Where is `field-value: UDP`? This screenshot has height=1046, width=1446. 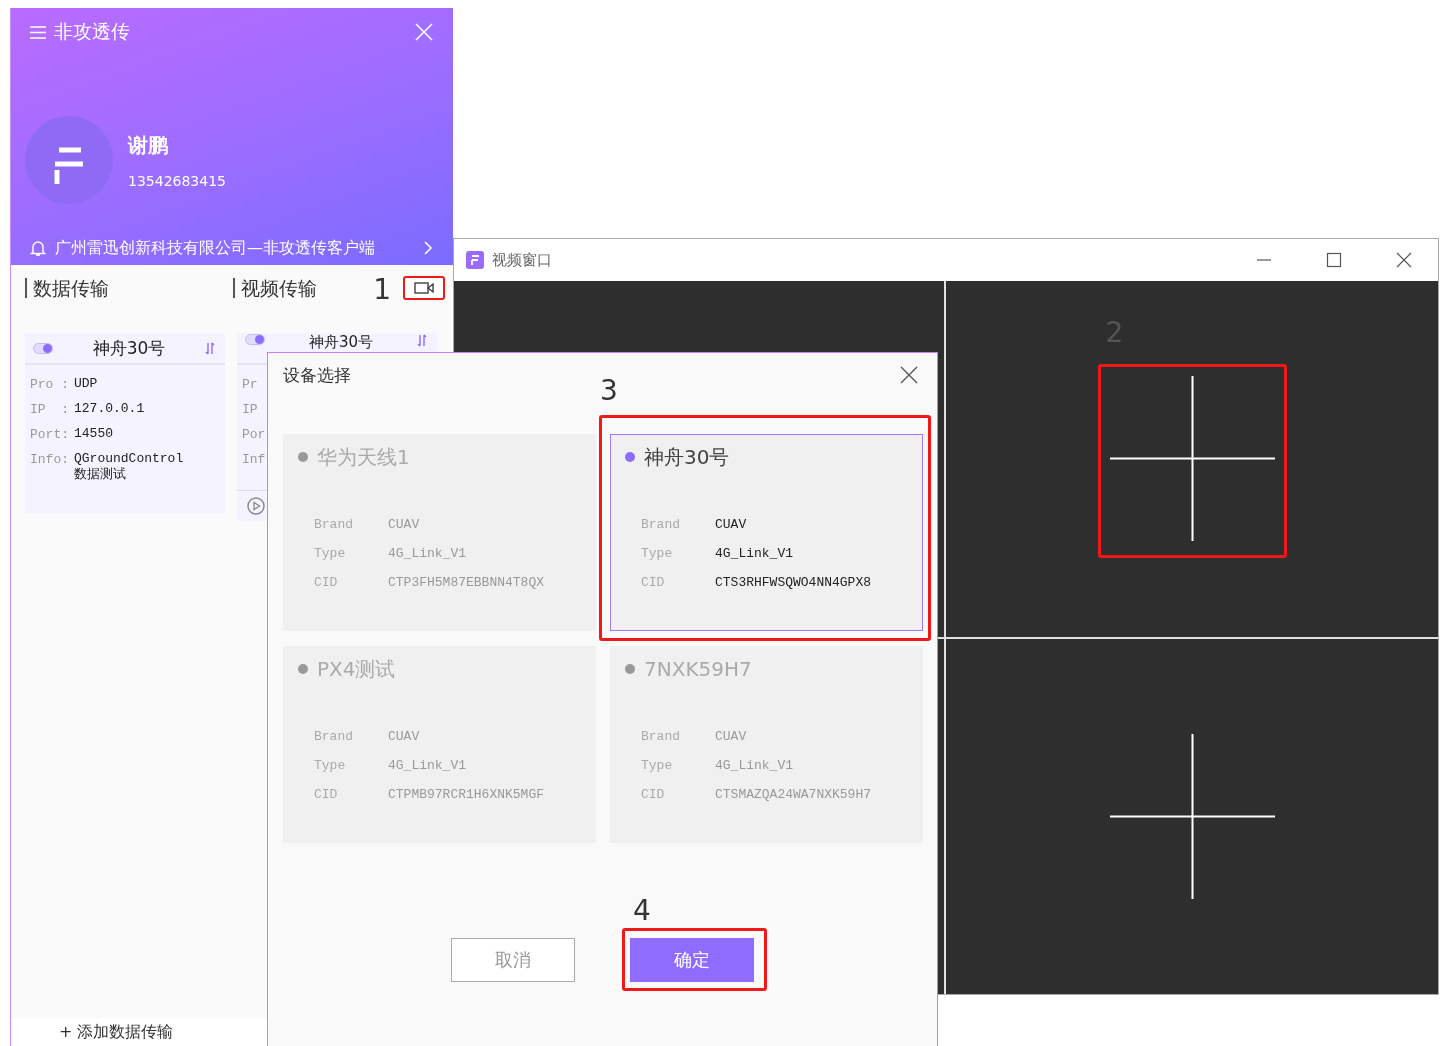 field-value: UDP is located at coordinates (86, 384).